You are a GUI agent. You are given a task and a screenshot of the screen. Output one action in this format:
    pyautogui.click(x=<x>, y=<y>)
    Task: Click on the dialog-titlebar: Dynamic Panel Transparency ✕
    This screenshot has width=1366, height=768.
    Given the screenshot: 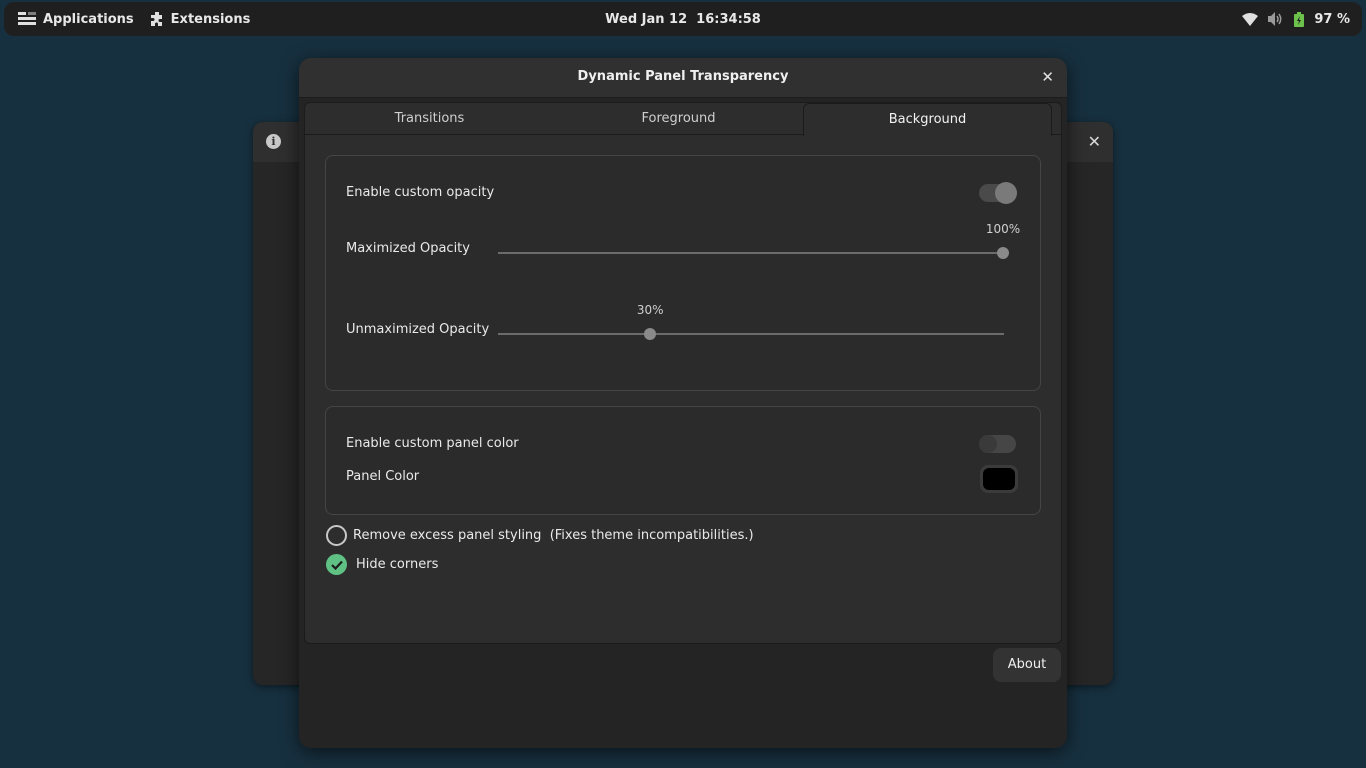 What is the action you would take?
    pyautogui.click(x=683, y=78)
    